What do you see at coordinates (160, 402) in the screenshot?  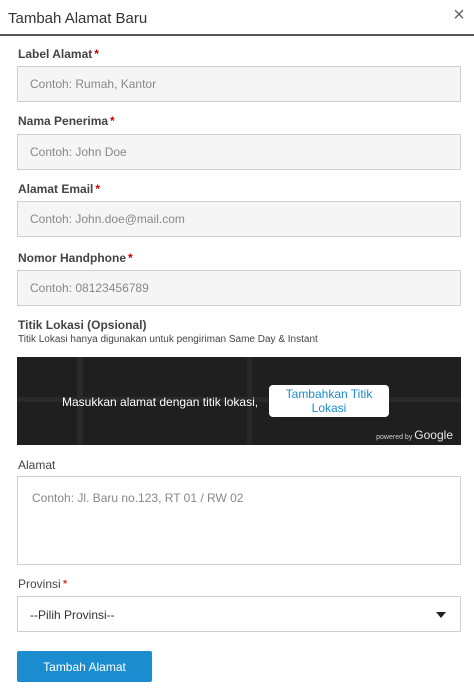 I see `map-prompt-text: Masukkan alamat dengan titik lokasi,` at bounding box center [160, 402].